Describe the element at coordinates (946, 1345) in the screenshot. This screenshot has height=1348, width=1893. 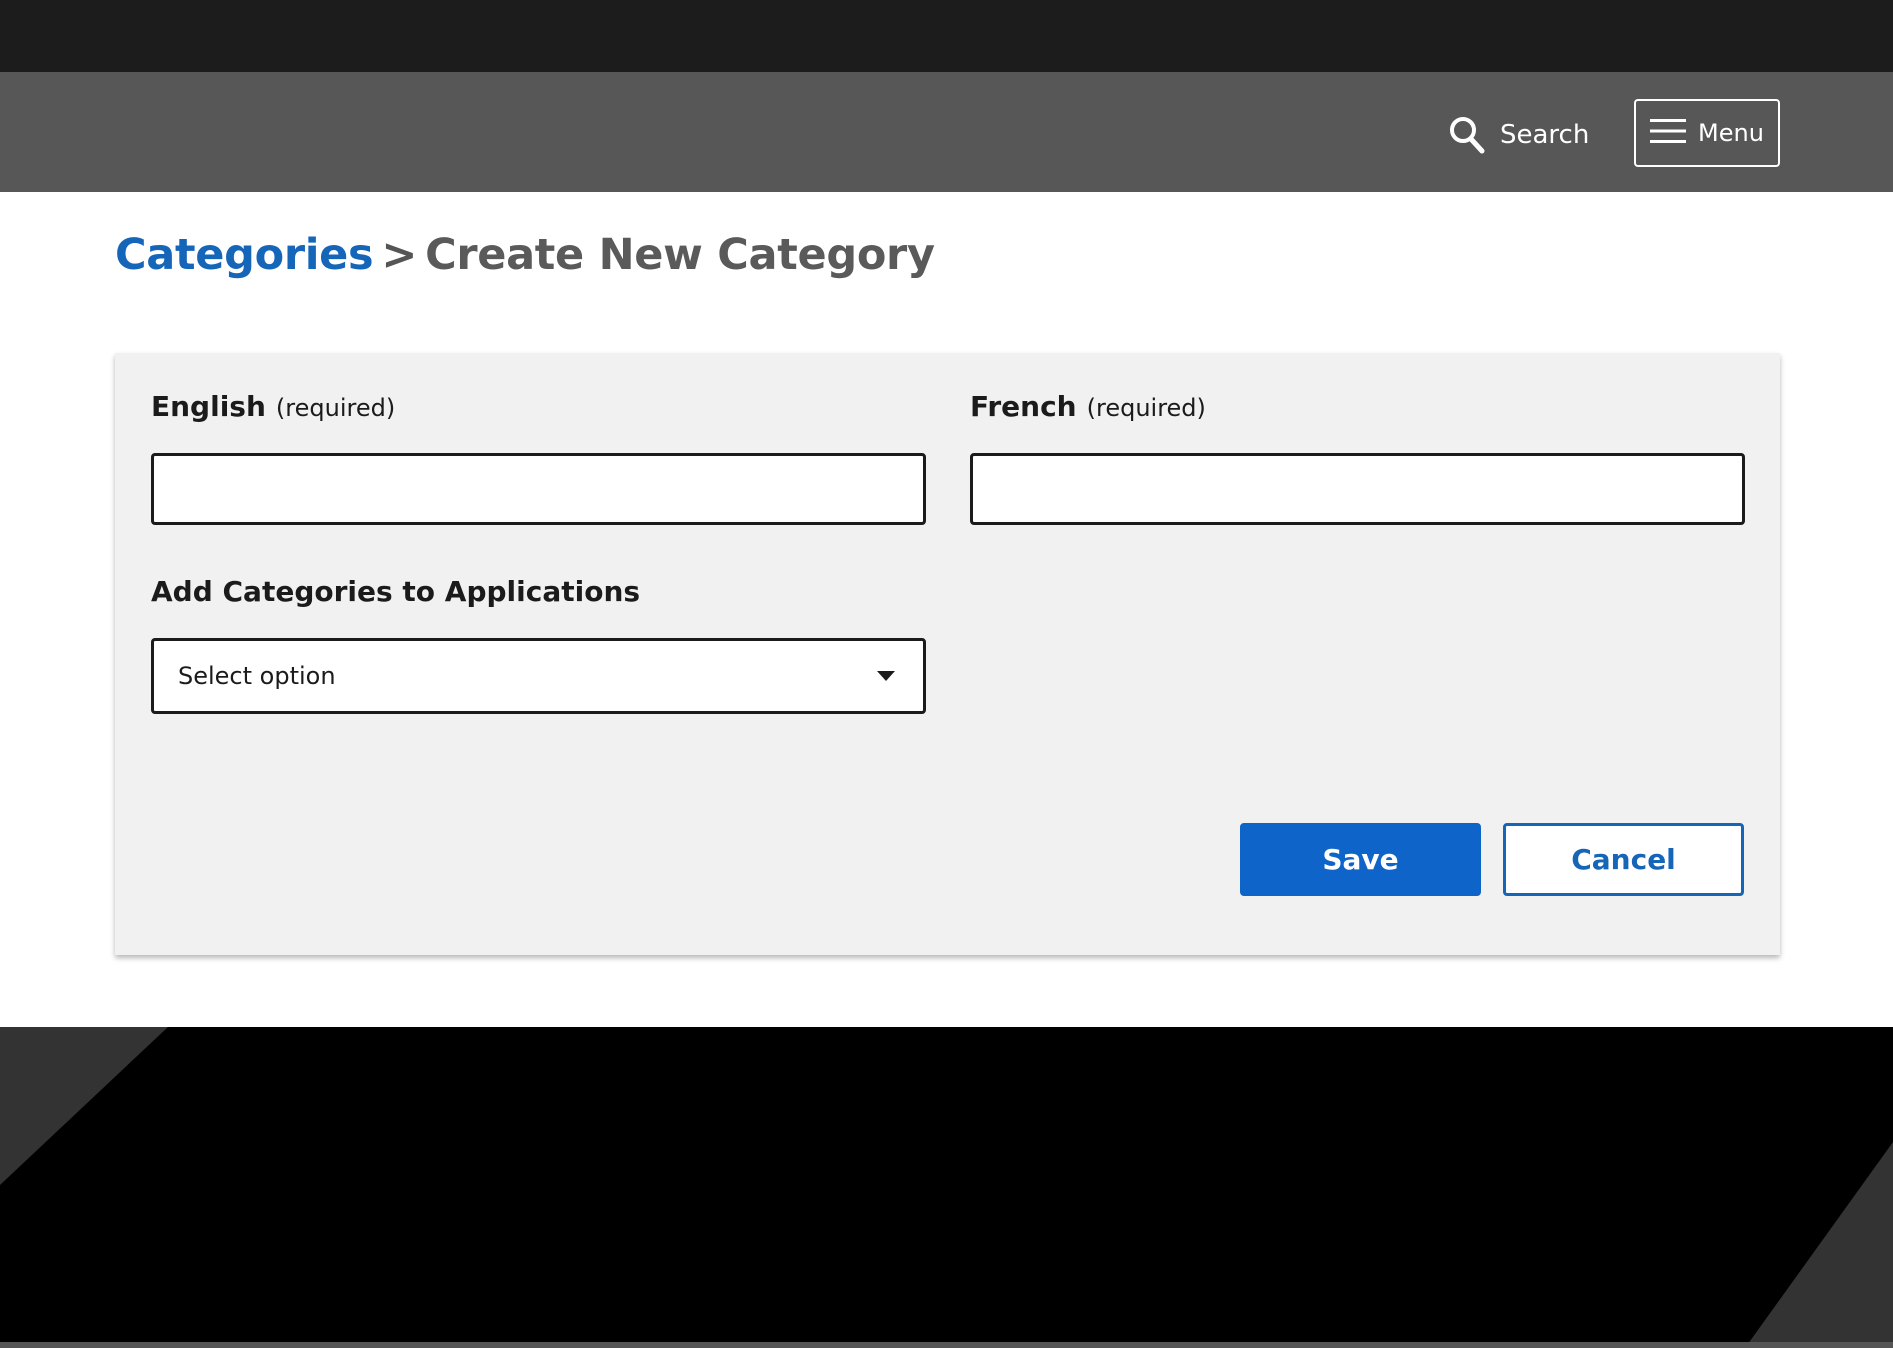
I see `footer-bottom-edge` at that location.